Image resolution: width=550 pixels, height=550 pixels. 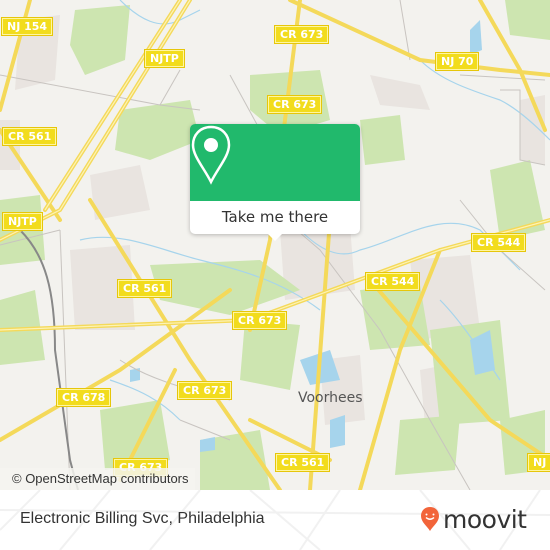 I want to click on road-label-nj70: NJ 70, so click(x=457, y=61).